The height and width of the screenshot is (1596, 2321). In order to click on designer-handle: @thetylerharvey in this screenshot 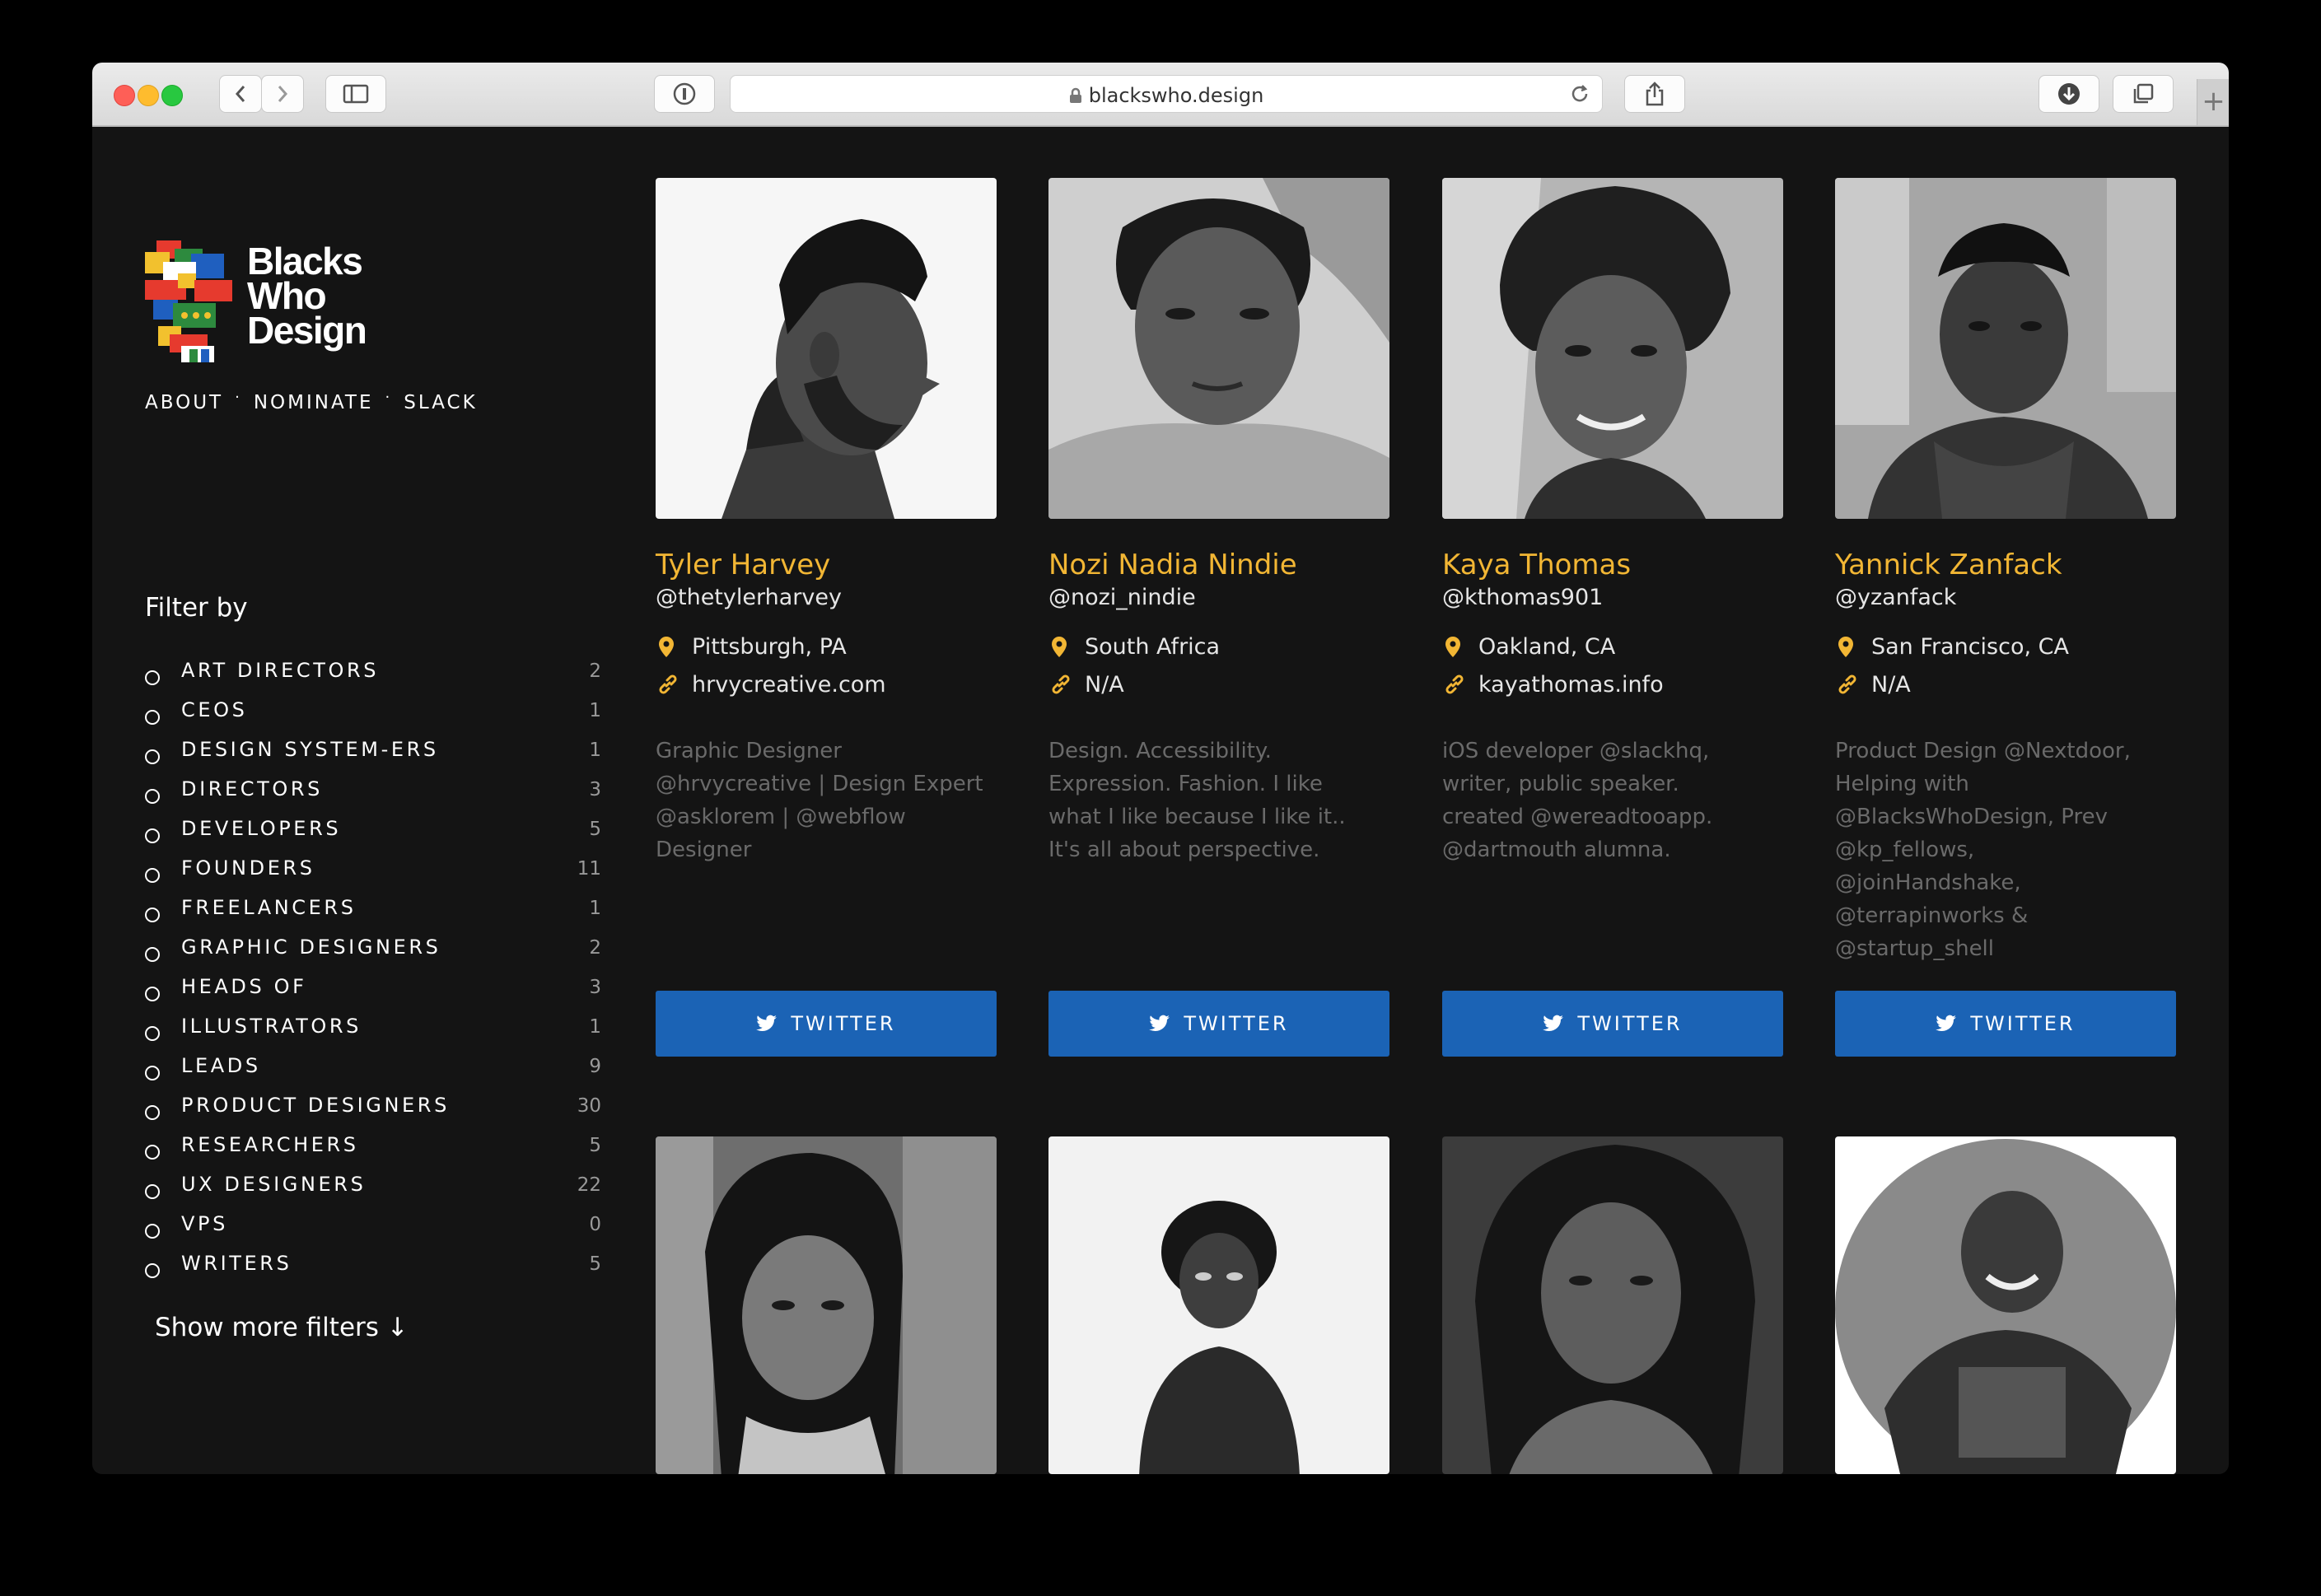, I will do `click(749, 597)`.